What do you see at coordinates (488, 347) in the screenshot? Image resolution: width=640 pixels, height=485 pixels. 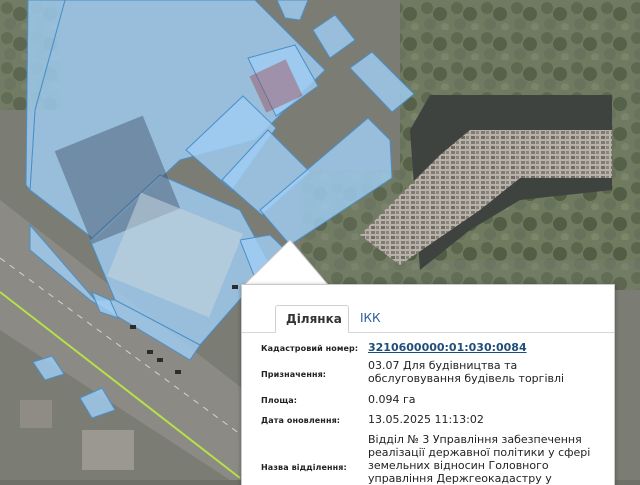 I see `cadastral-number-link: 3210600000:01:030:0084` at bounding box center [488, 347].